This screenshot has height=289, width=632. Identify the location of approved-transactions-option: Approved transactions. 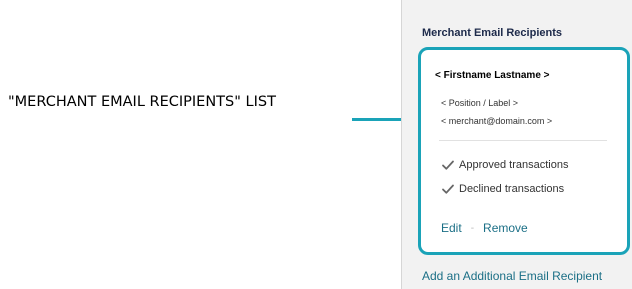
(504, 165).